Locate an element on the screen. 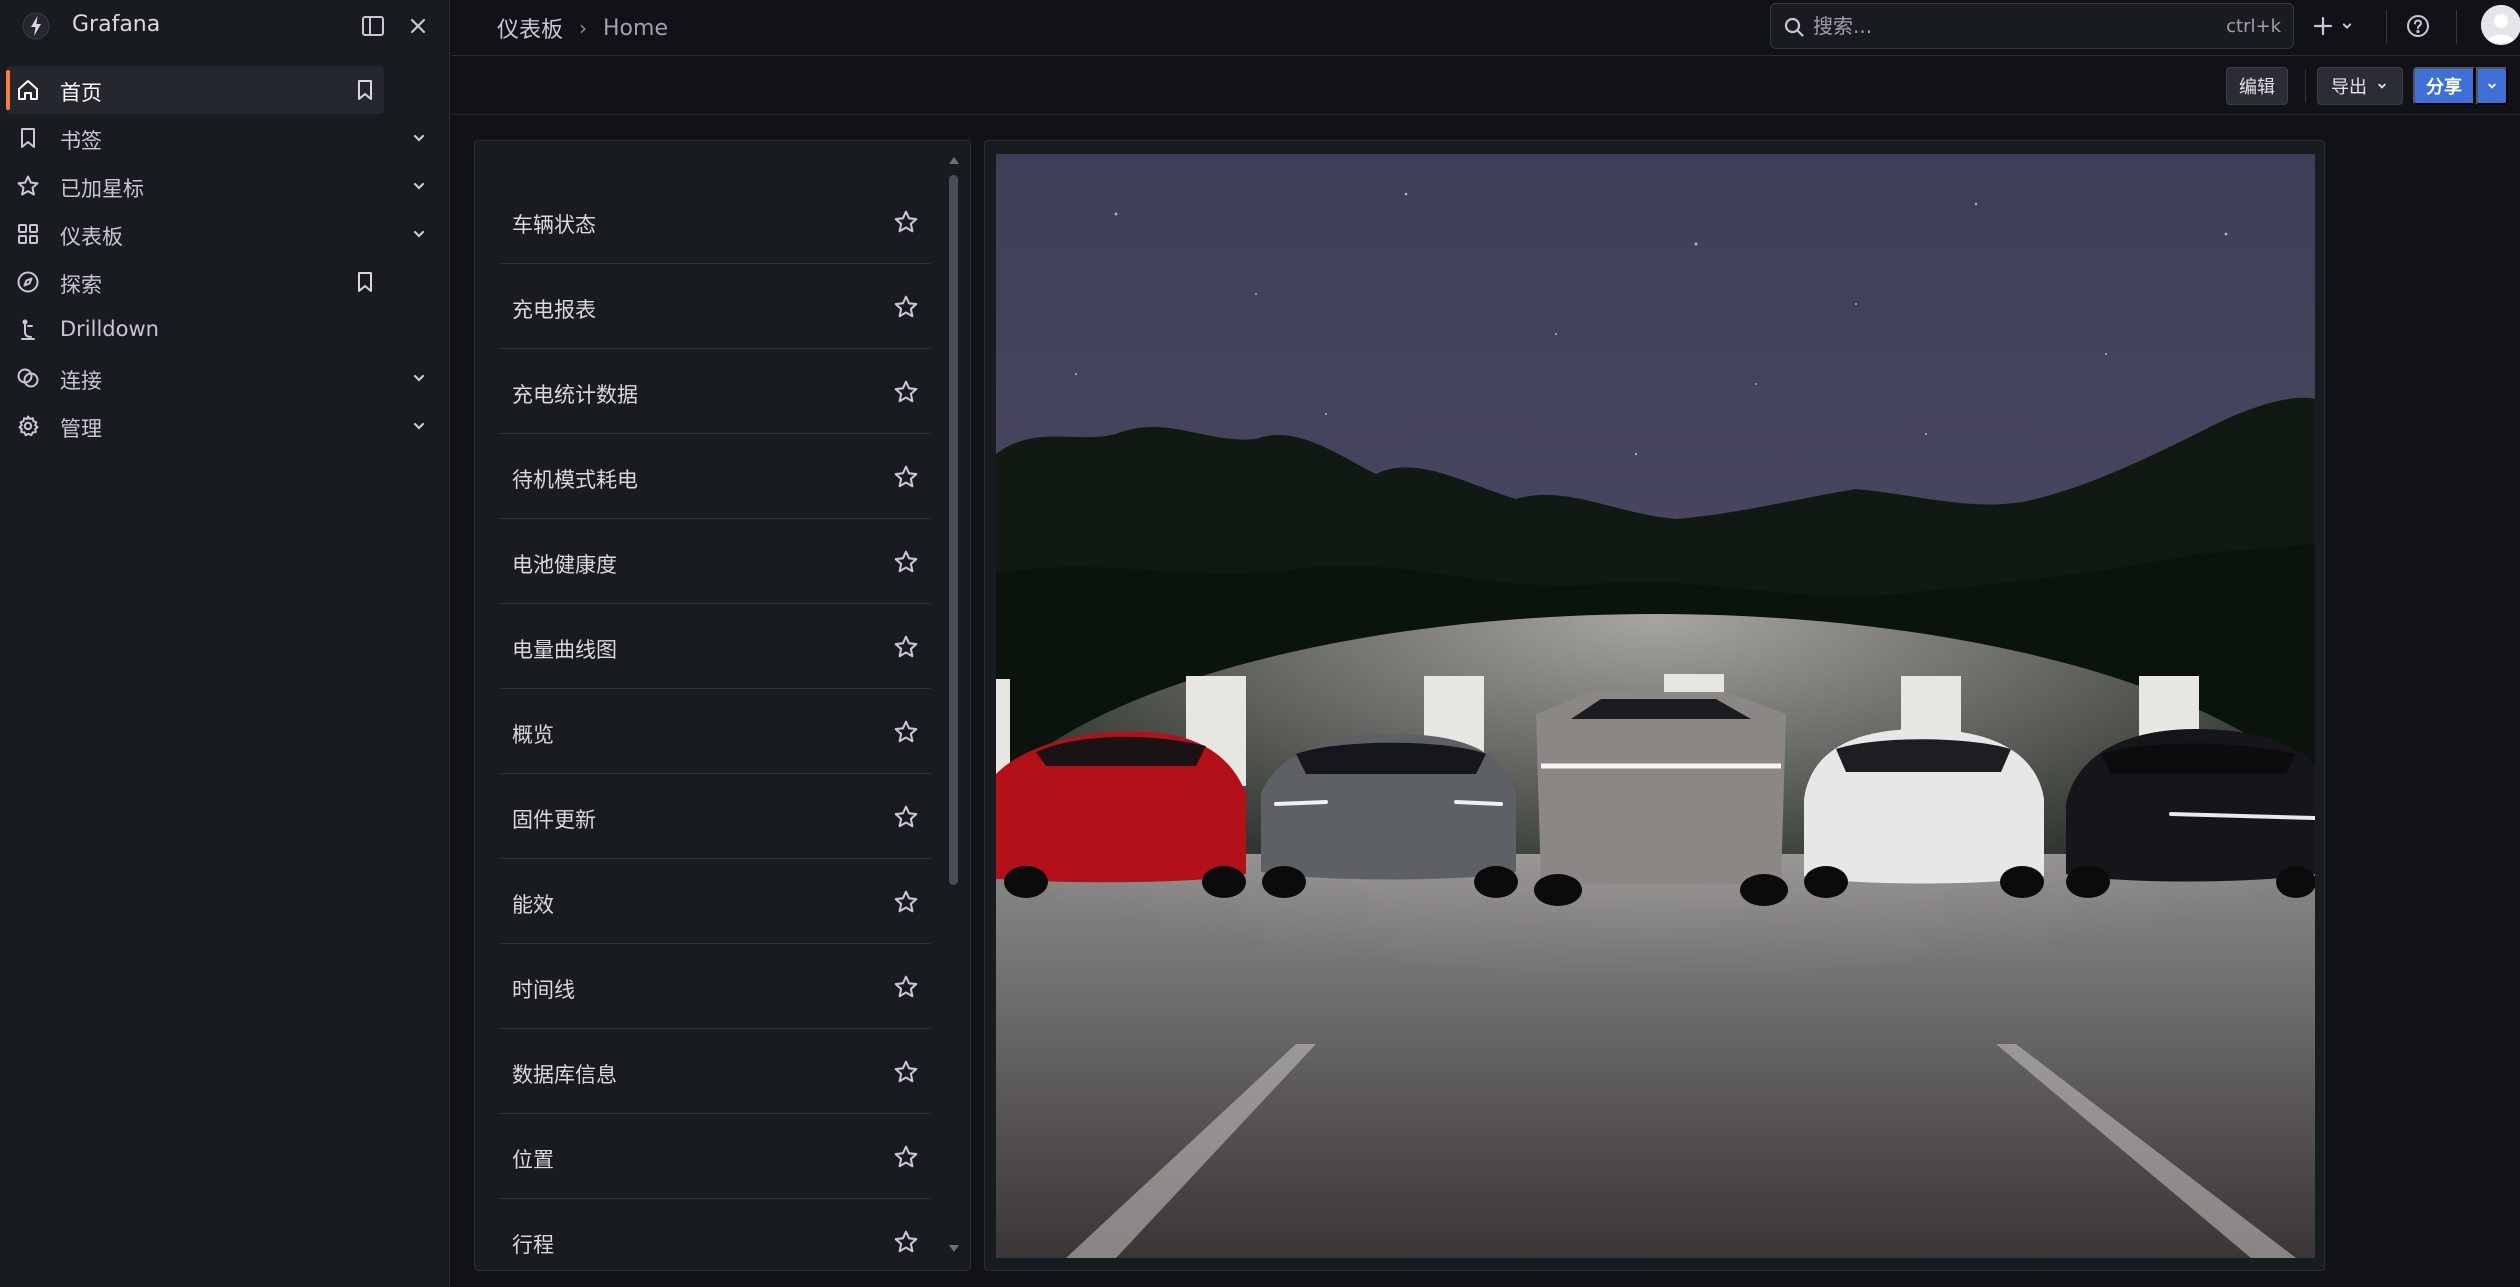 Image resolution: width=2520 pixels, height=1287 pixels. list-item: 能效 is located at coordinates (715, 901).